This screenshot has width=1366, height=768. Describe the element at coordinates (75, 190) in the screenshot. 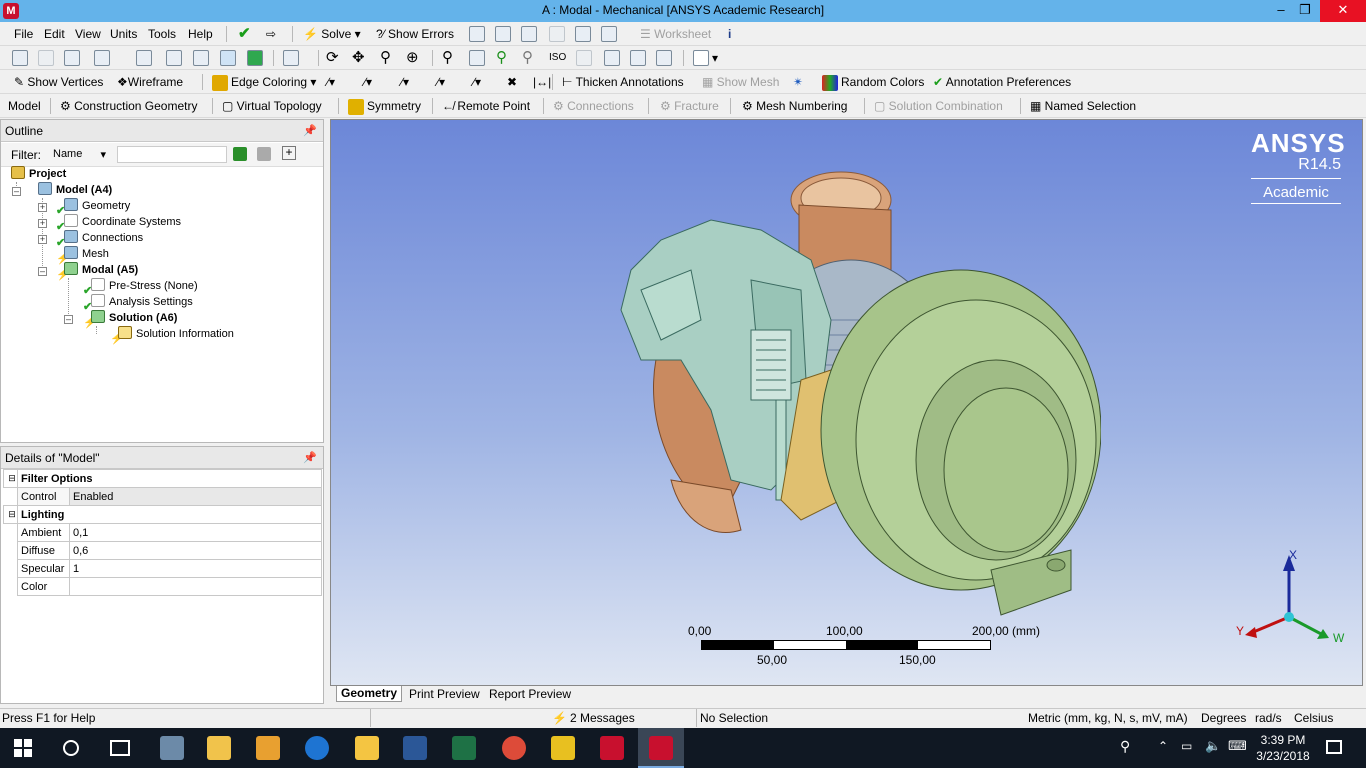

I see `tree-item-model: Model (A4)` at that location.